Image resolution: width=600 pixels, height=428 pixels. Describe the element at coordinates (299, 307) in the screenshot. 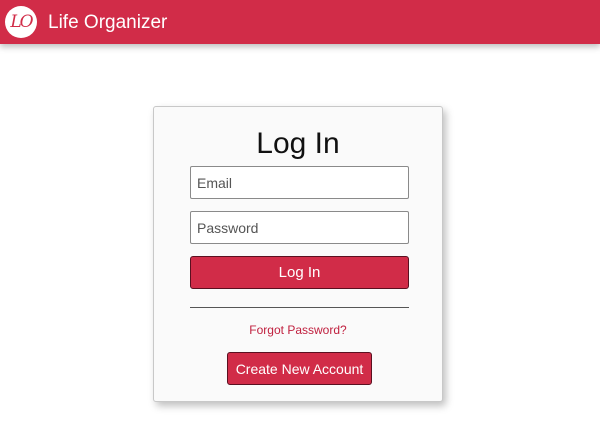

I see `divider` at that location.